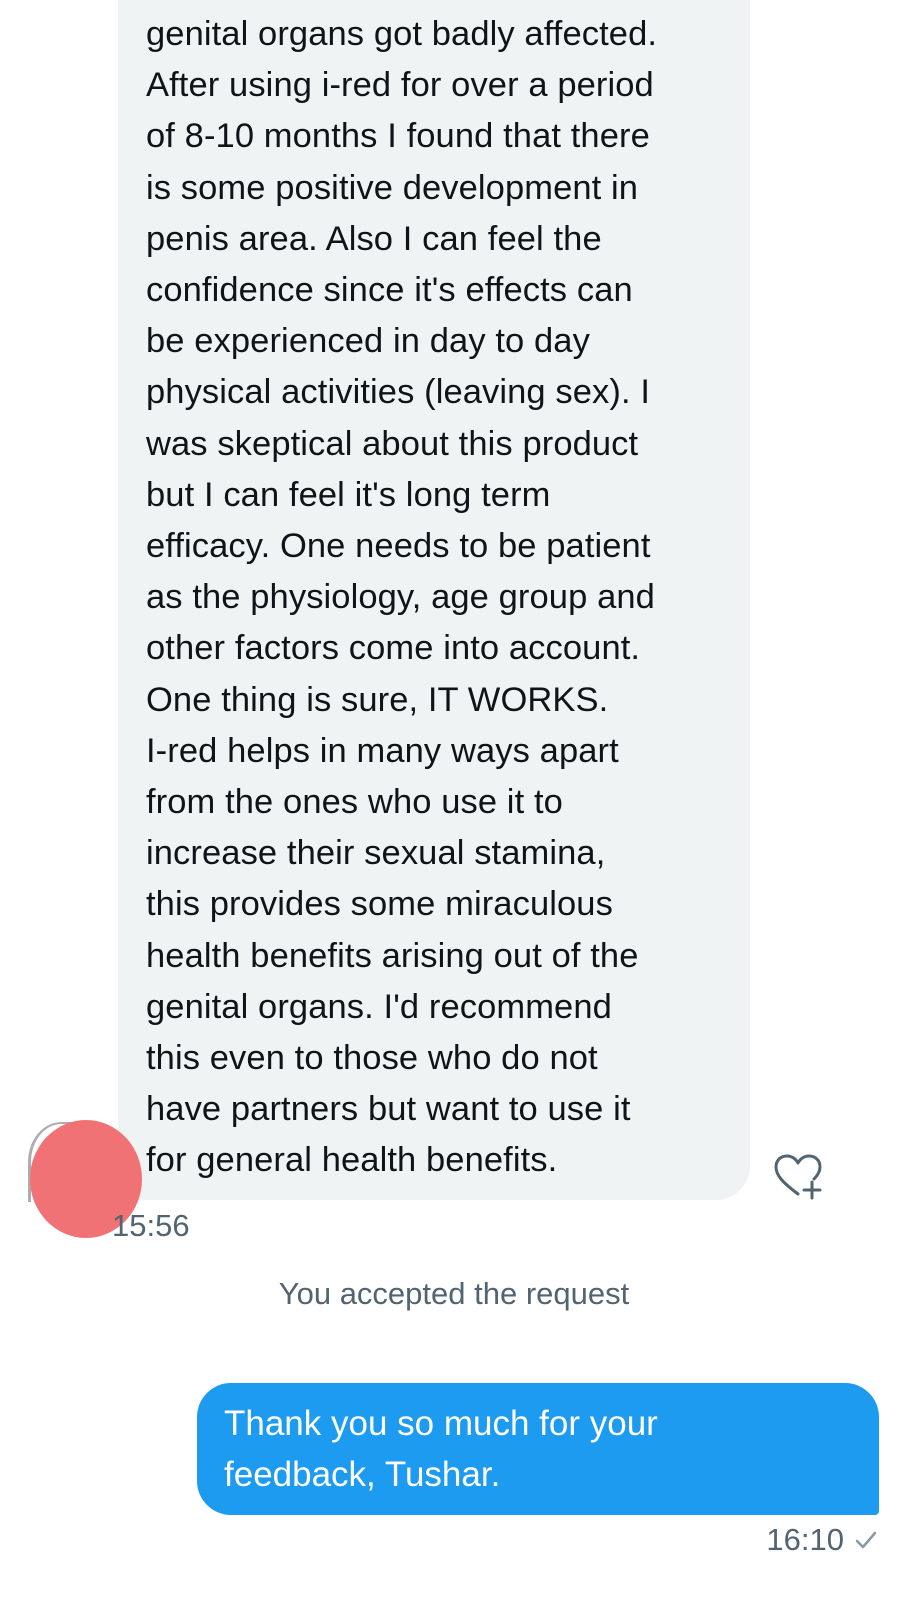  What do you see at coordinates (151, 1225) in the screenshot?
I see `received-message-timestamp: 15:56` at bounding box center [151, 1225].